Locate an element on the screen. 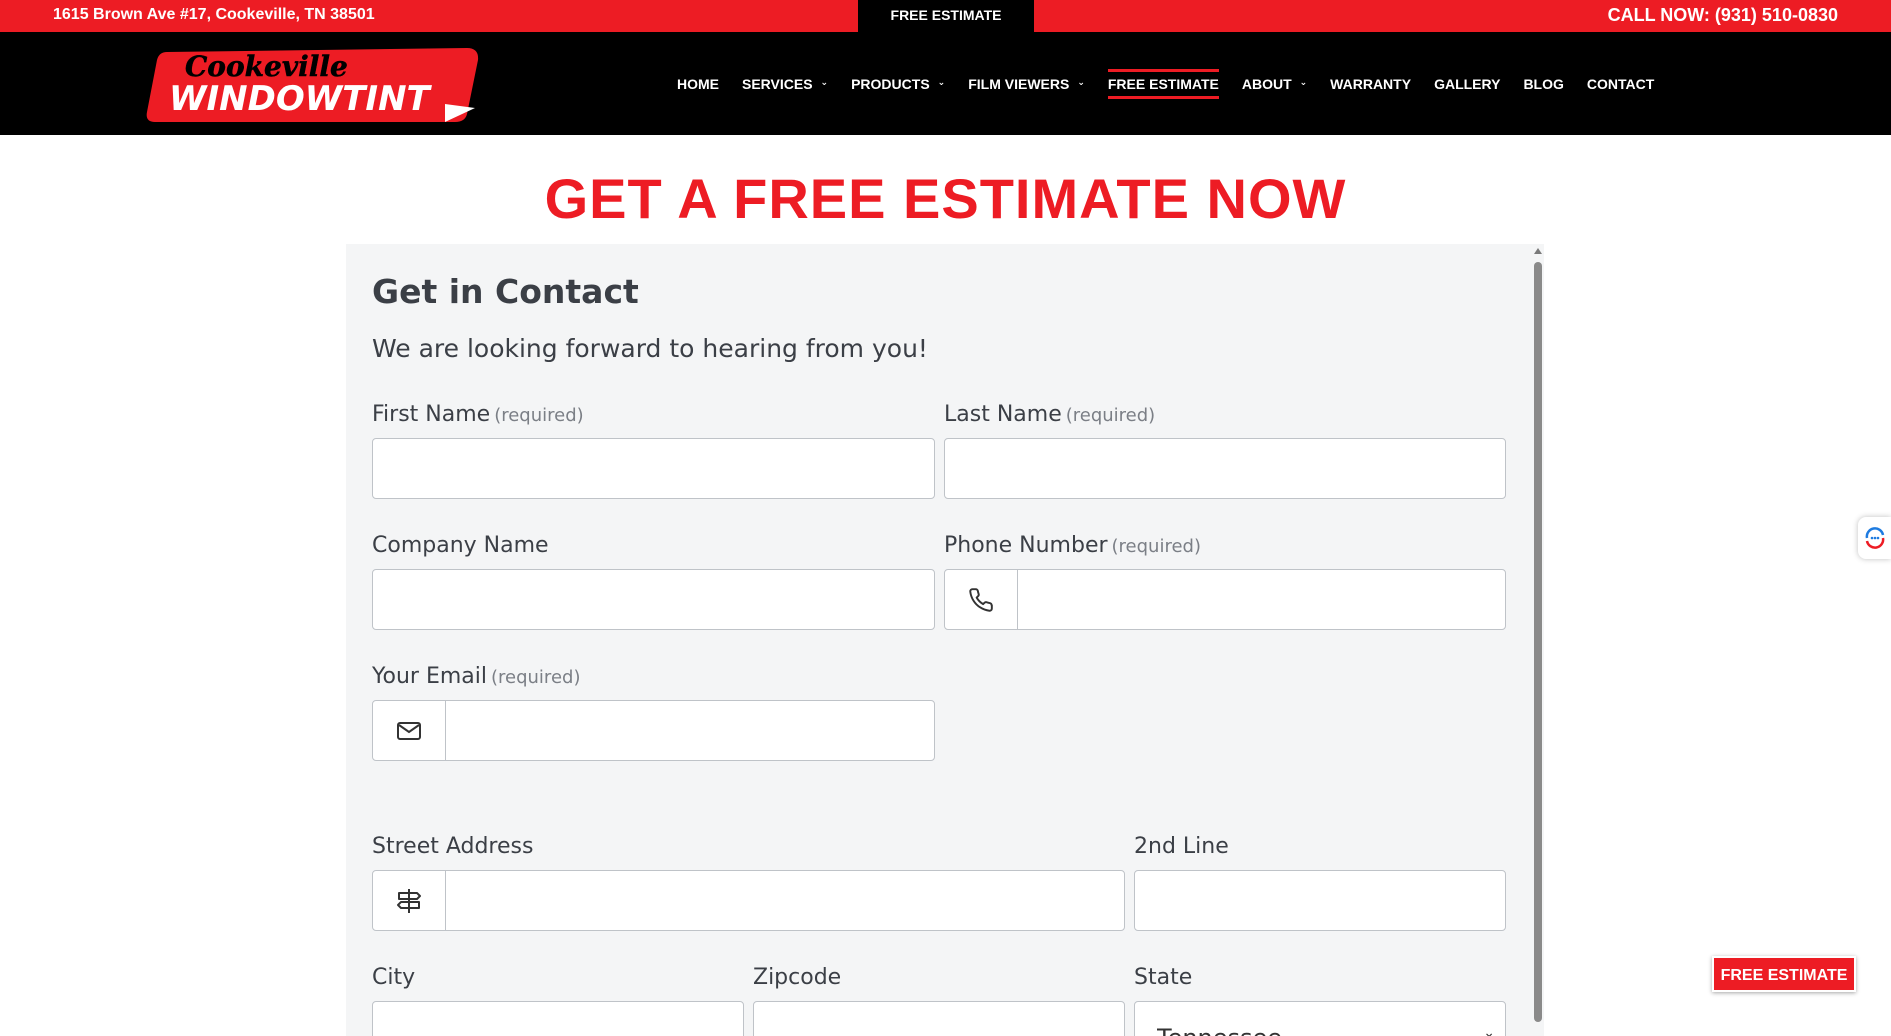  email-field is located at coordinates (653, 730).